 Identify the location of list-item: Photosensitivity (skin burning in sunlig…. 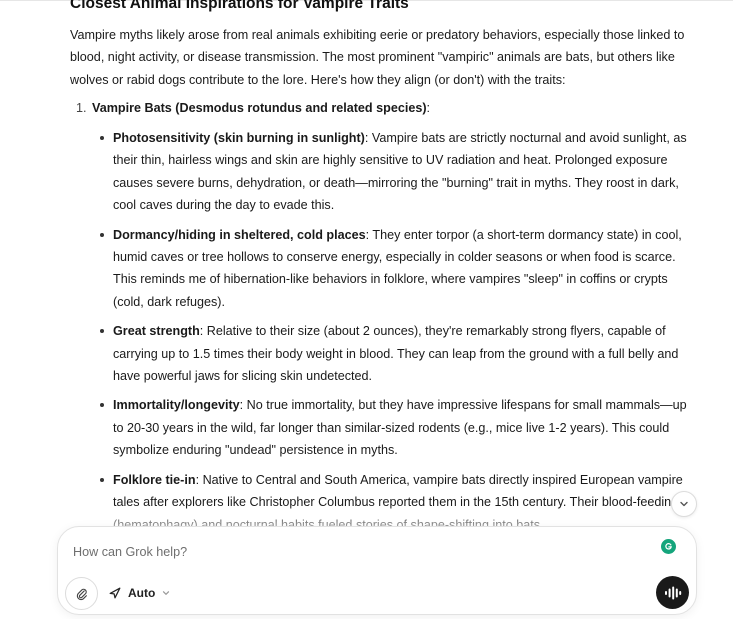
(394, 172).